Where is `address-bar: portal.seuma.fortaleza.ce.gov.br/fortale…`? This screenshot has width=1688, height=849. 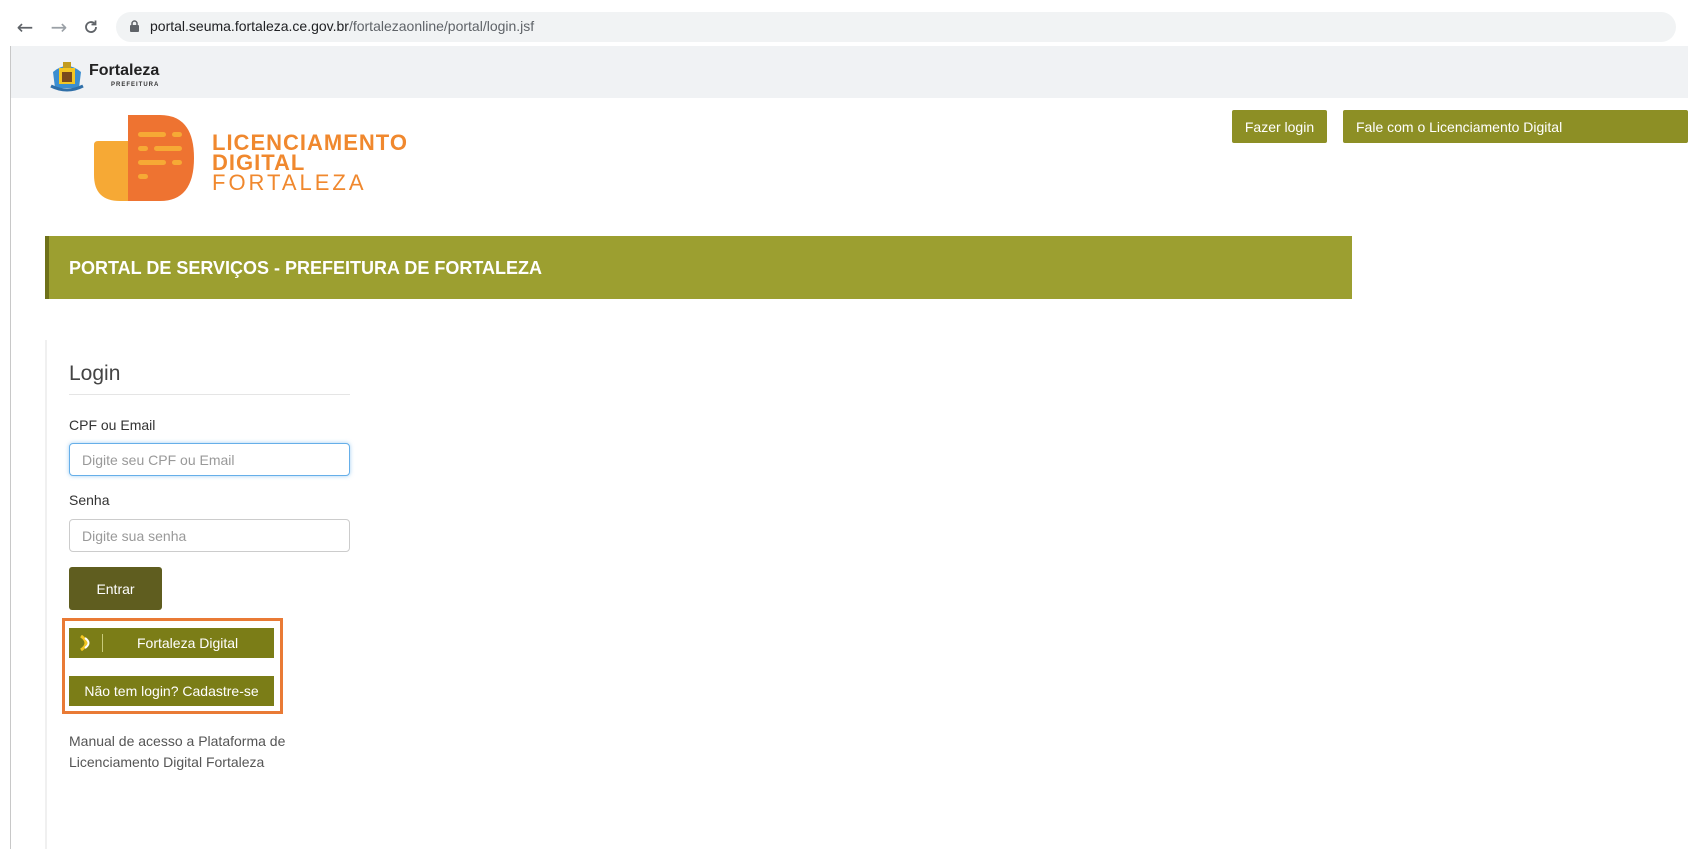
address-bar: portal.seuma.fortaleza.ce.gov.br/fortale… is located at coordinates (896, 27).